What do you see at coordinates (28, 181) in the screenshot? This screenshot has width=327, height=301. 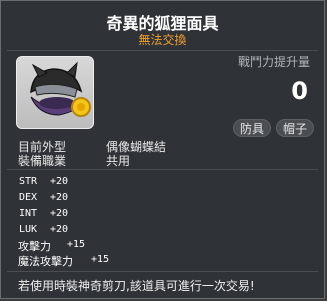 I see `stat-name: STR` at bounding box center [28, 181].